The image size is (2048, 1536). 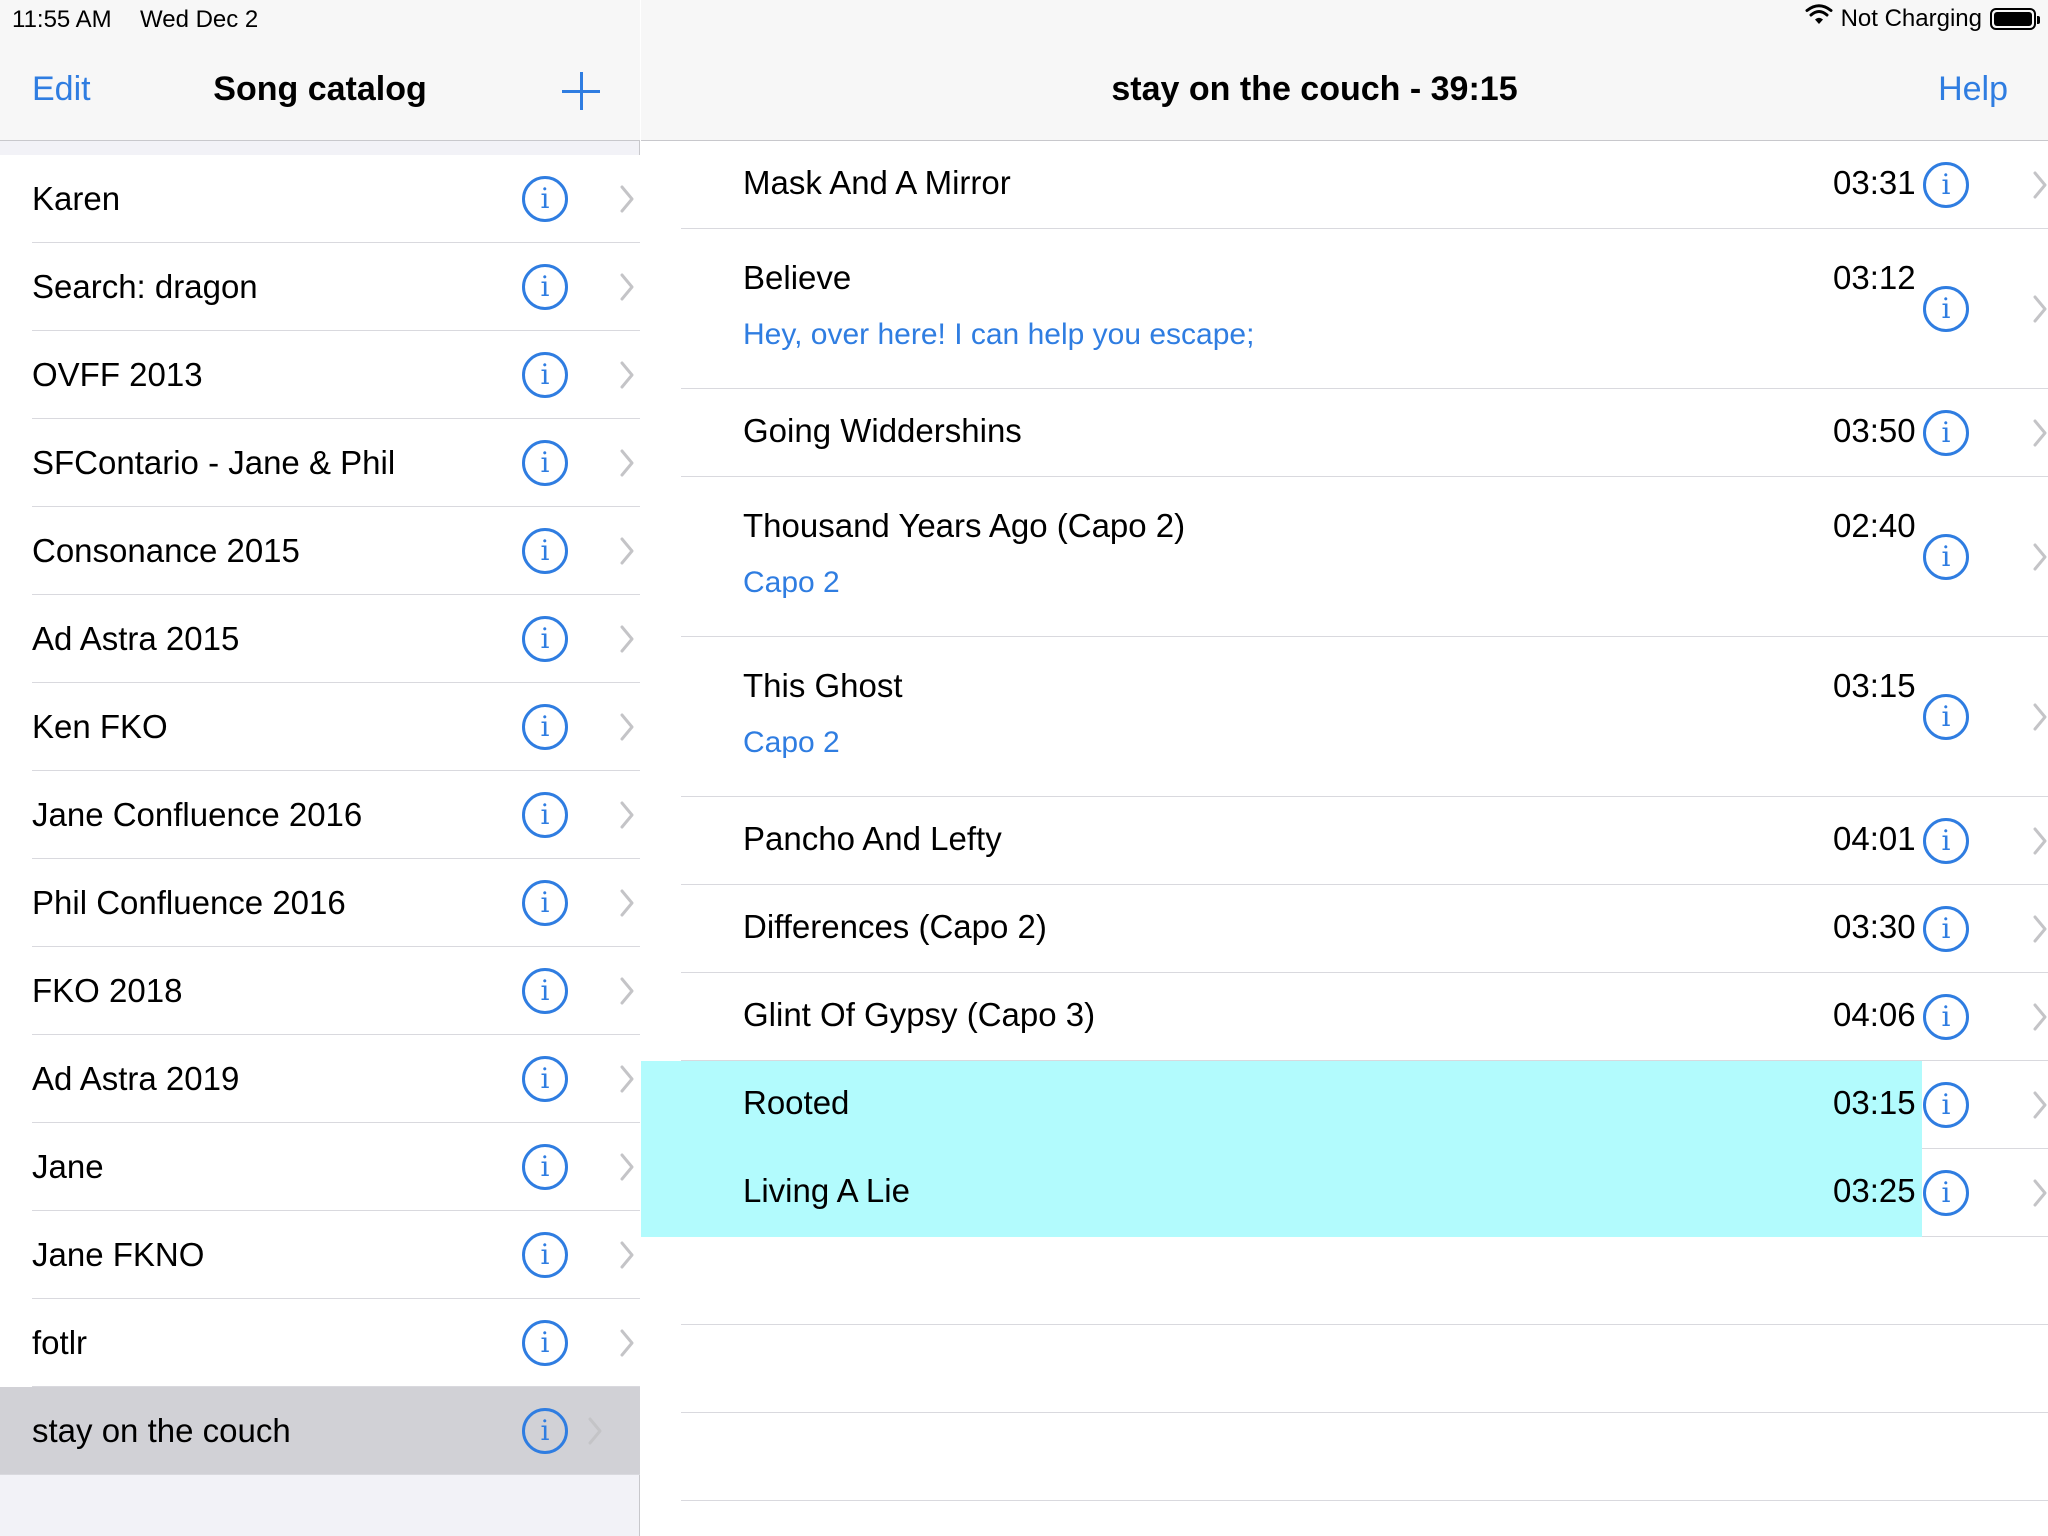 I want to click on catalog-item-label: Search: dragon, so click(x=145, y=286).